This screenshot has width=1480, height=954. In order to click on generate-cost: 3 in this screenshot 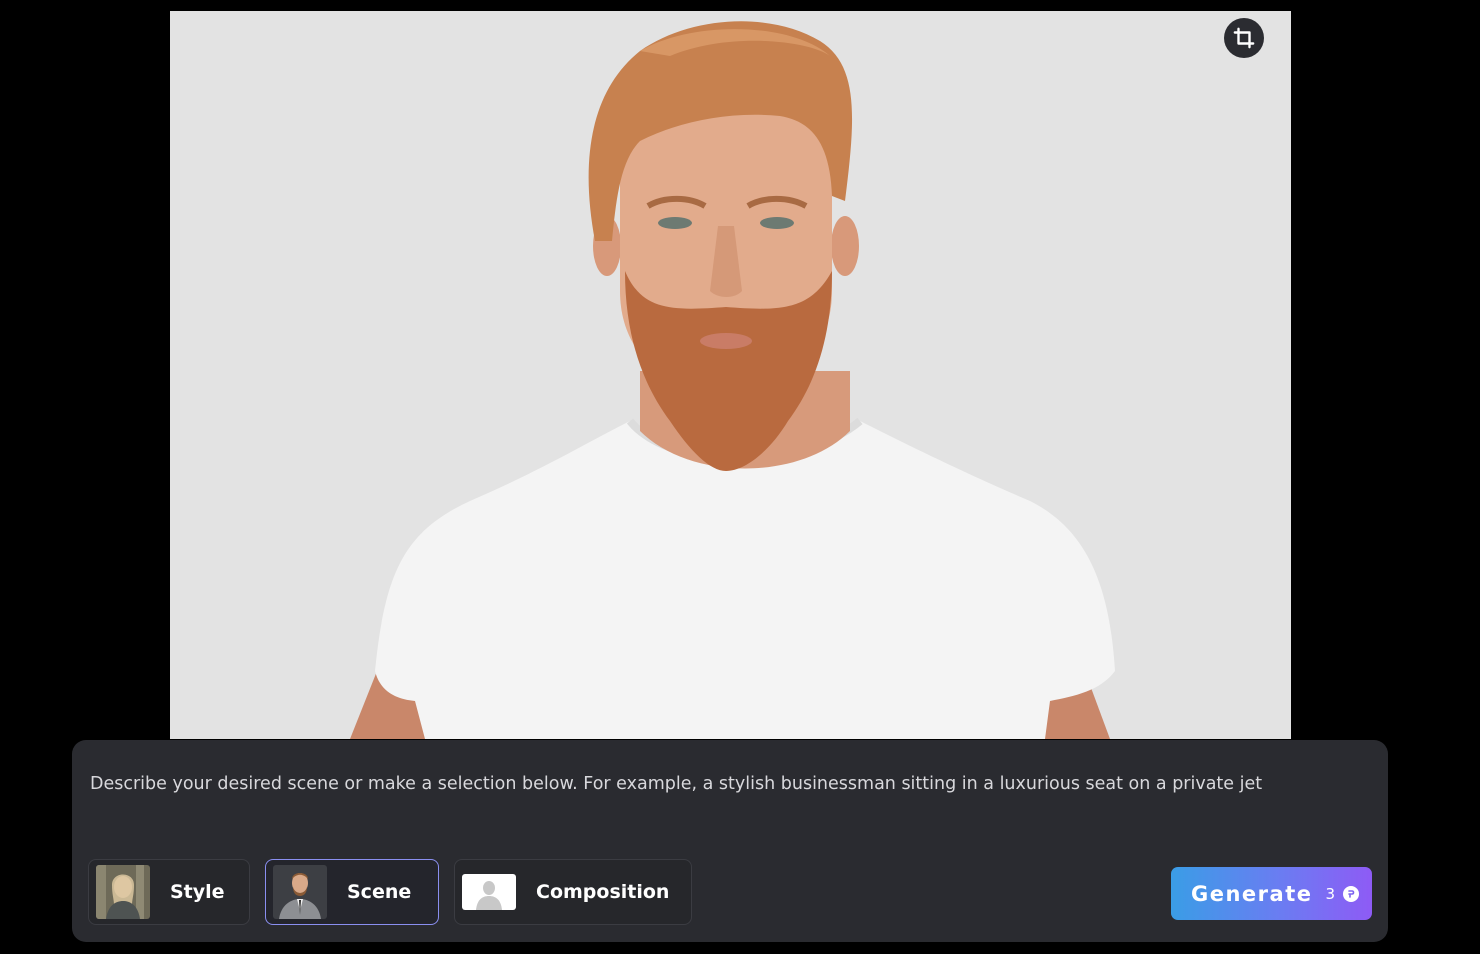, I will do `click(1330, 893)`.